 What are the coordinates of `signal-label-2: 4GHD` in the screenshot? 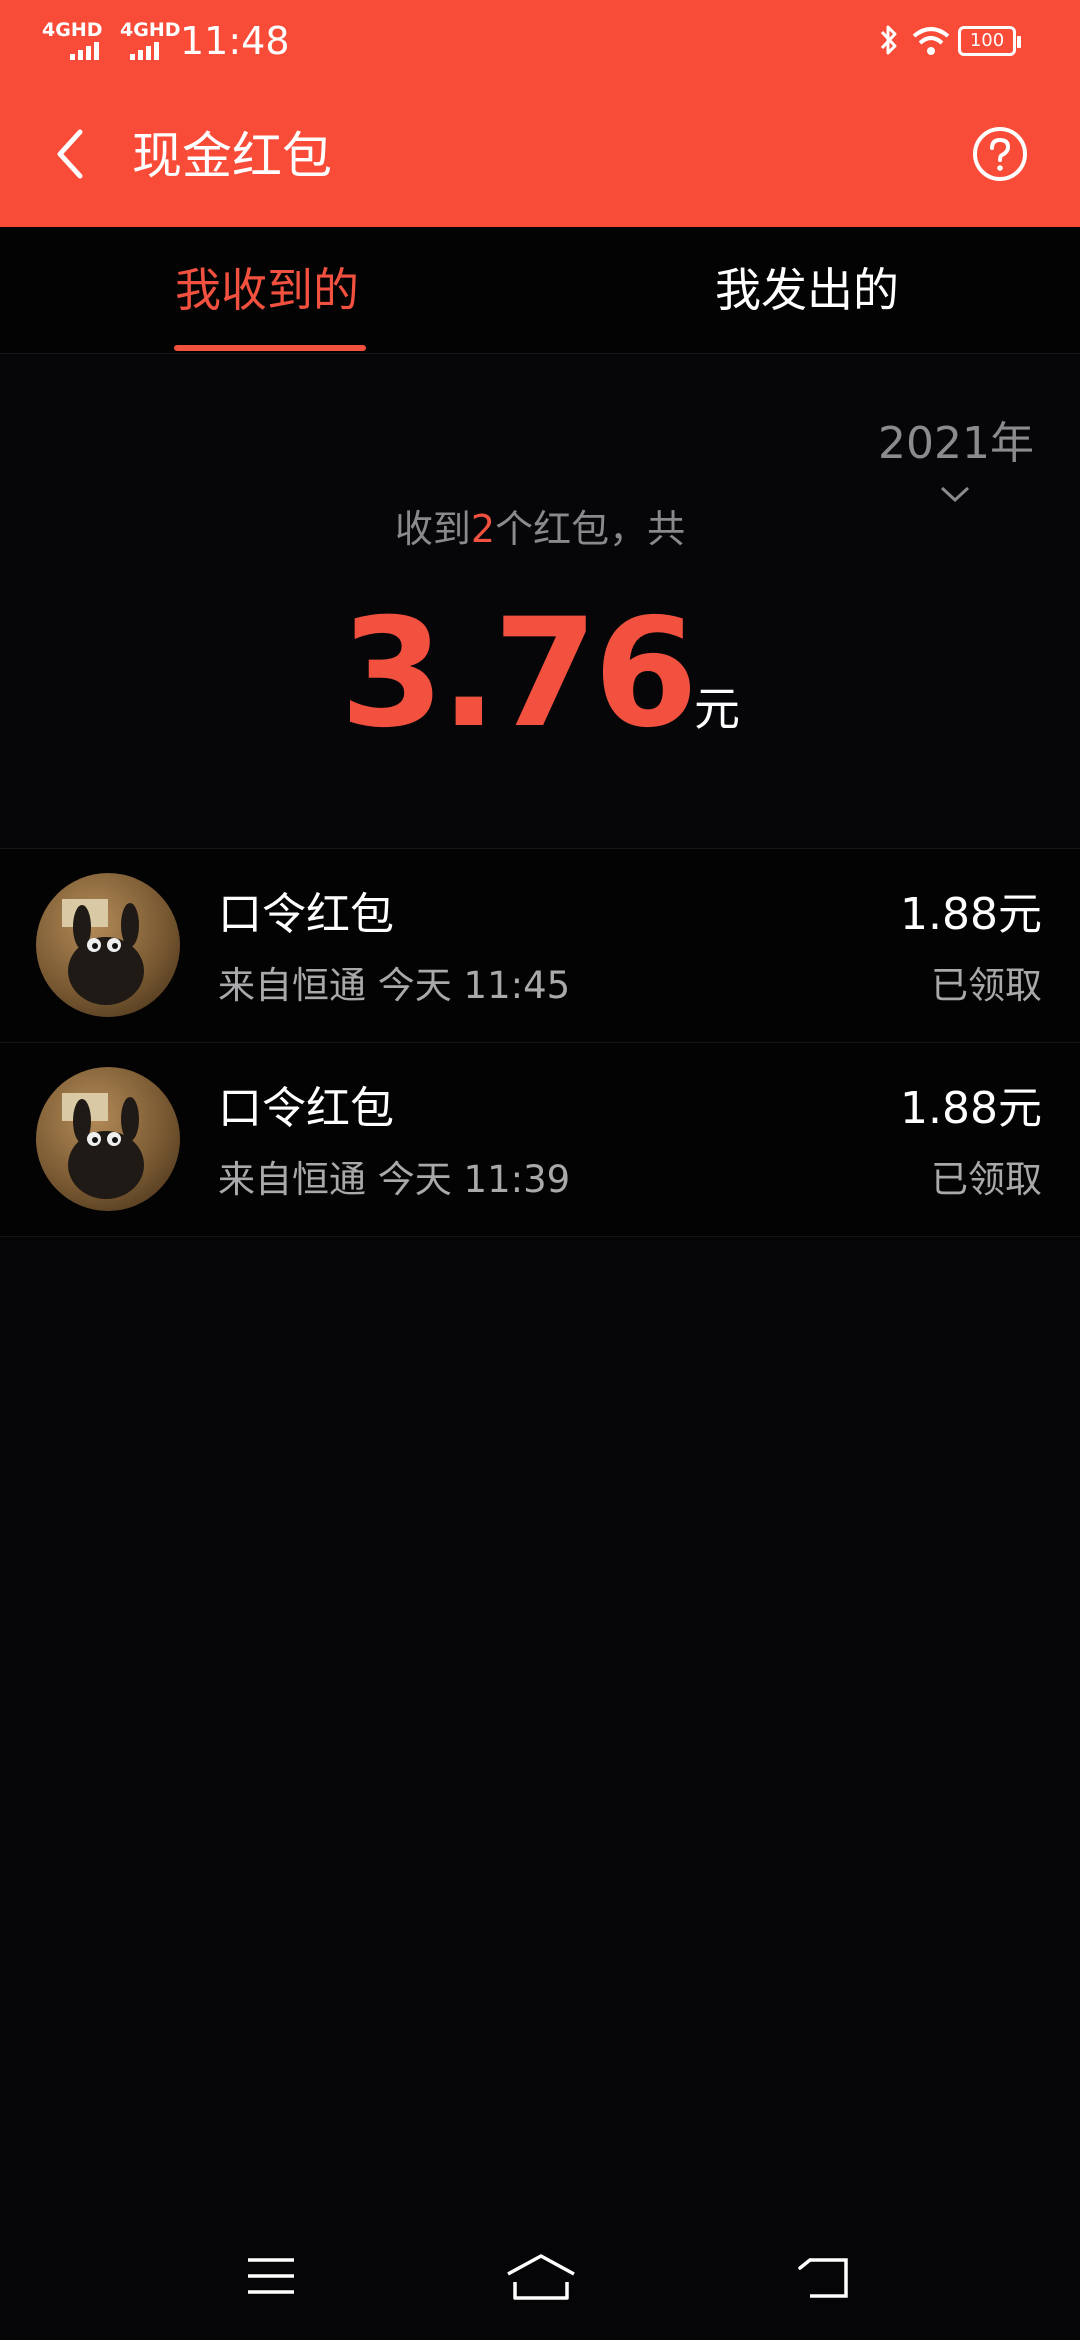 It's located at (150, 30).